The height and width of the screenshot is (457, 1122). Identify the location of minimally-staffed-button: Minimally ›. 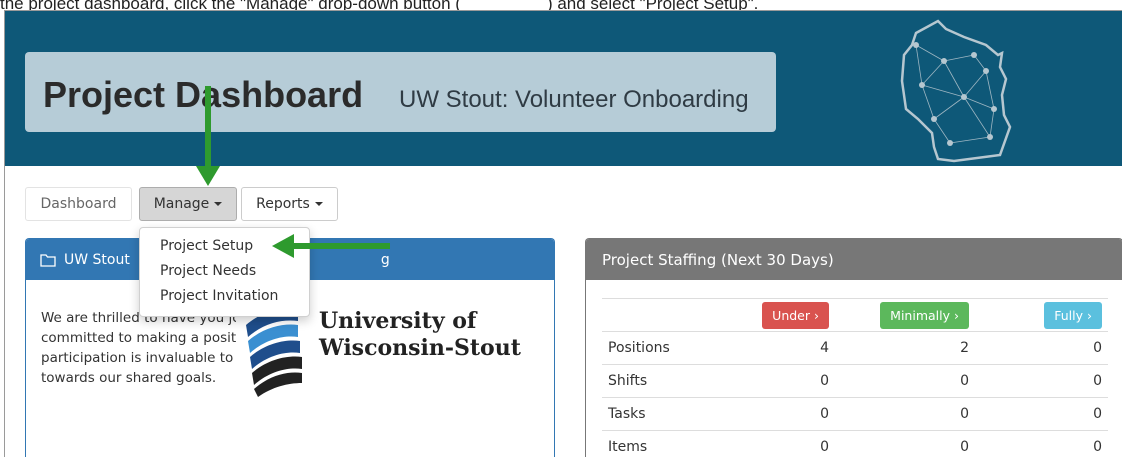
(924, 315).